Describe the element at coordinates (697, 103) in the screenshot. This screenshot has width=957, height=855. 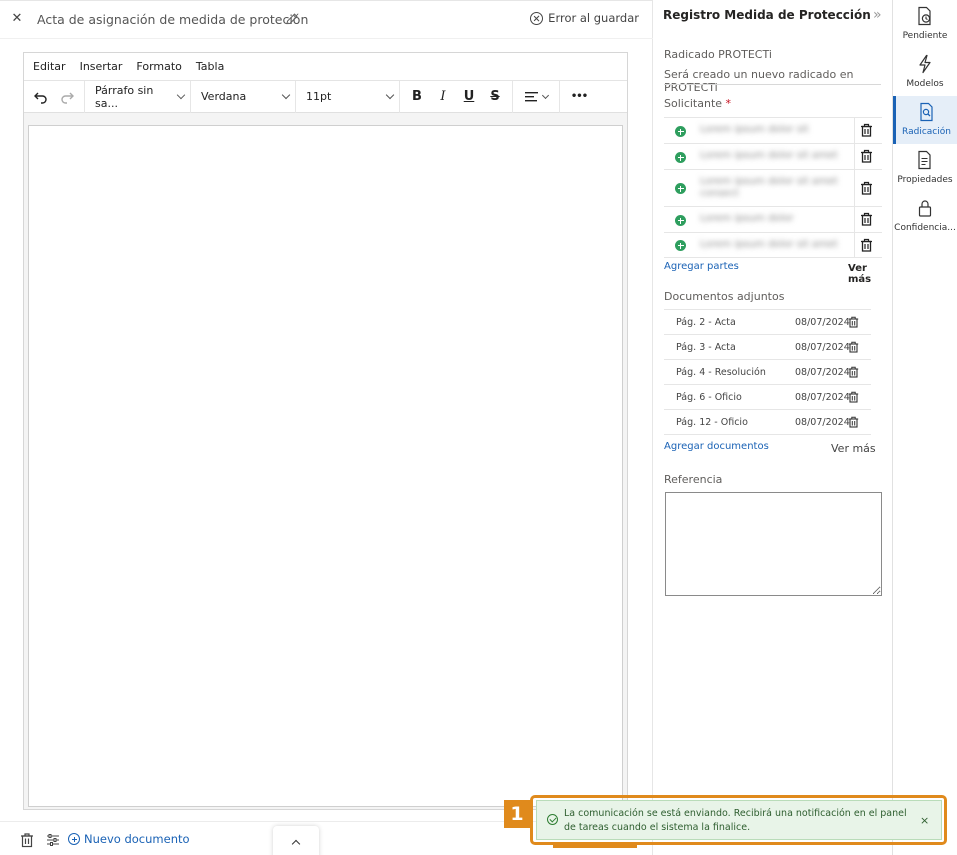
I see `solicitante-label: Solicitante *` at that location.